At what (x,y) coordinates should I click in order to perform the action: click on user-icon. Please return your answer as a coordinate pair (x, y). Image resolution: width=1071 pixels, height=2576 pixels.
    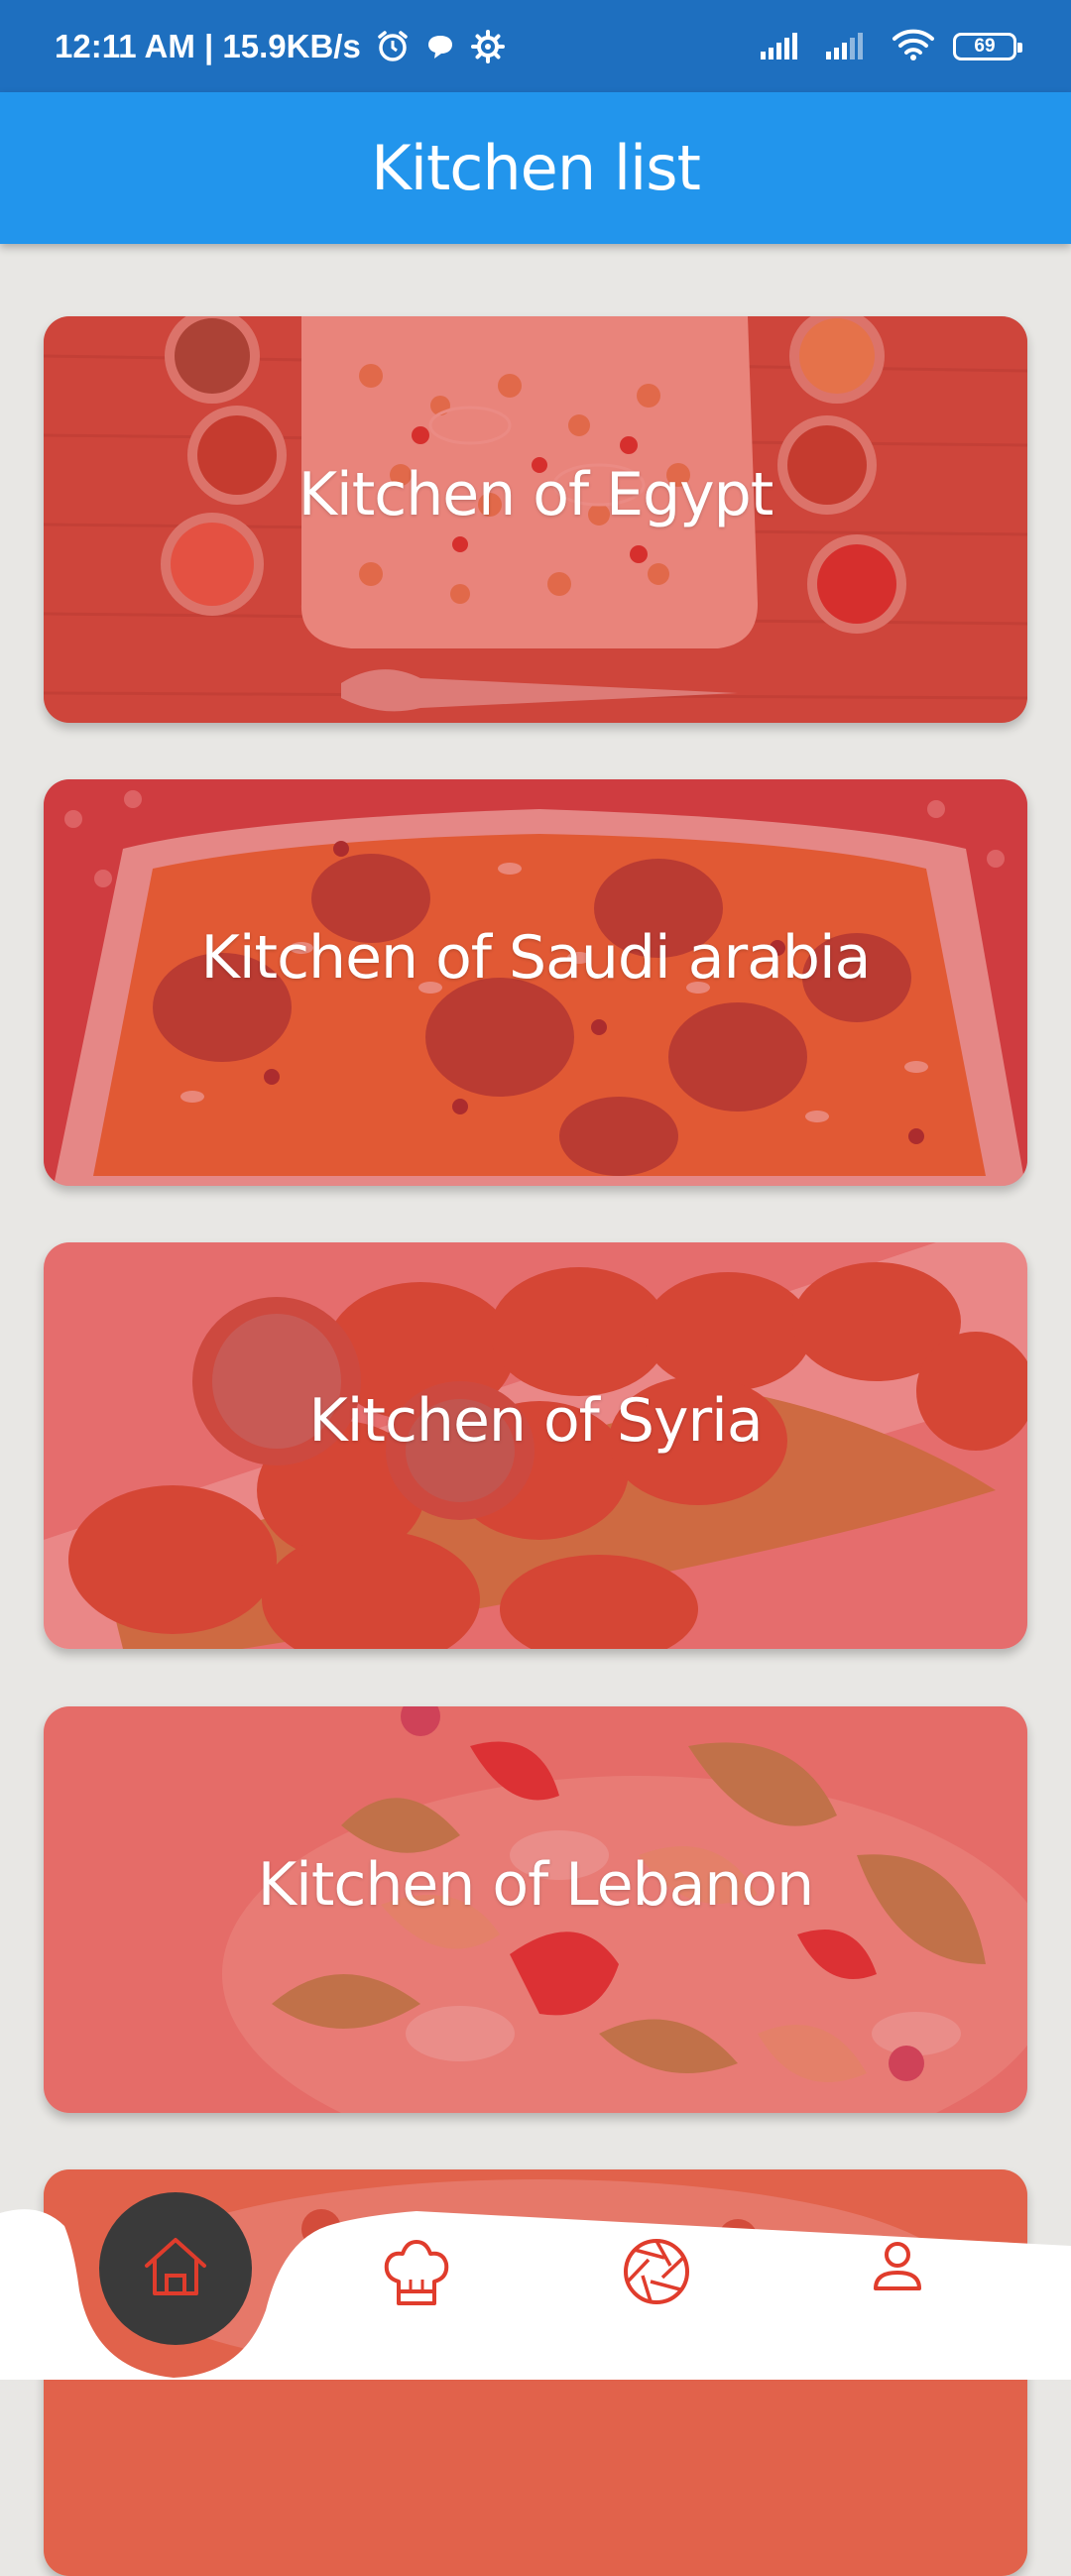
    Looking at the image, I should click on (897, 2271).